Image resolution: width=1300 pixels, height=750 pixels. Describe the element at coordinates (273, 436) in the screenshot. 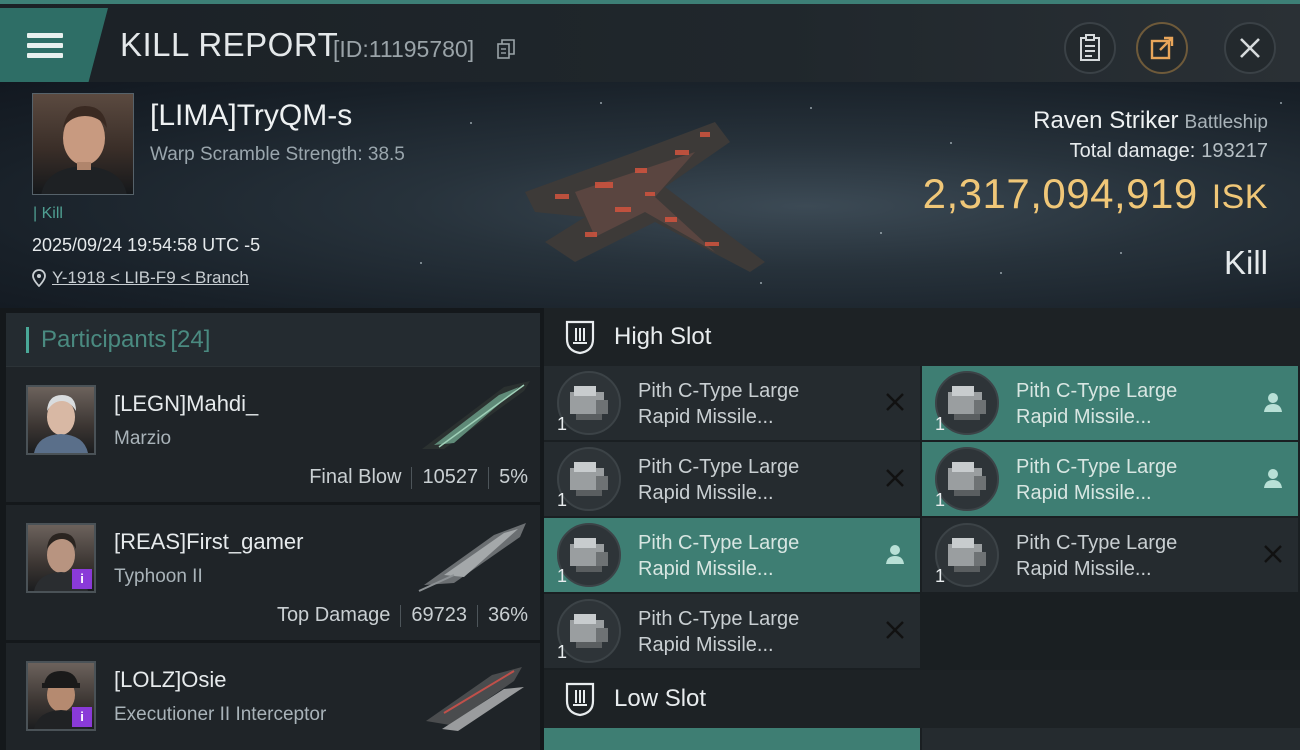

I see `participant-row: [LEGN]Mahdi_ Marzio Final Blow 10527 5%` at that location.